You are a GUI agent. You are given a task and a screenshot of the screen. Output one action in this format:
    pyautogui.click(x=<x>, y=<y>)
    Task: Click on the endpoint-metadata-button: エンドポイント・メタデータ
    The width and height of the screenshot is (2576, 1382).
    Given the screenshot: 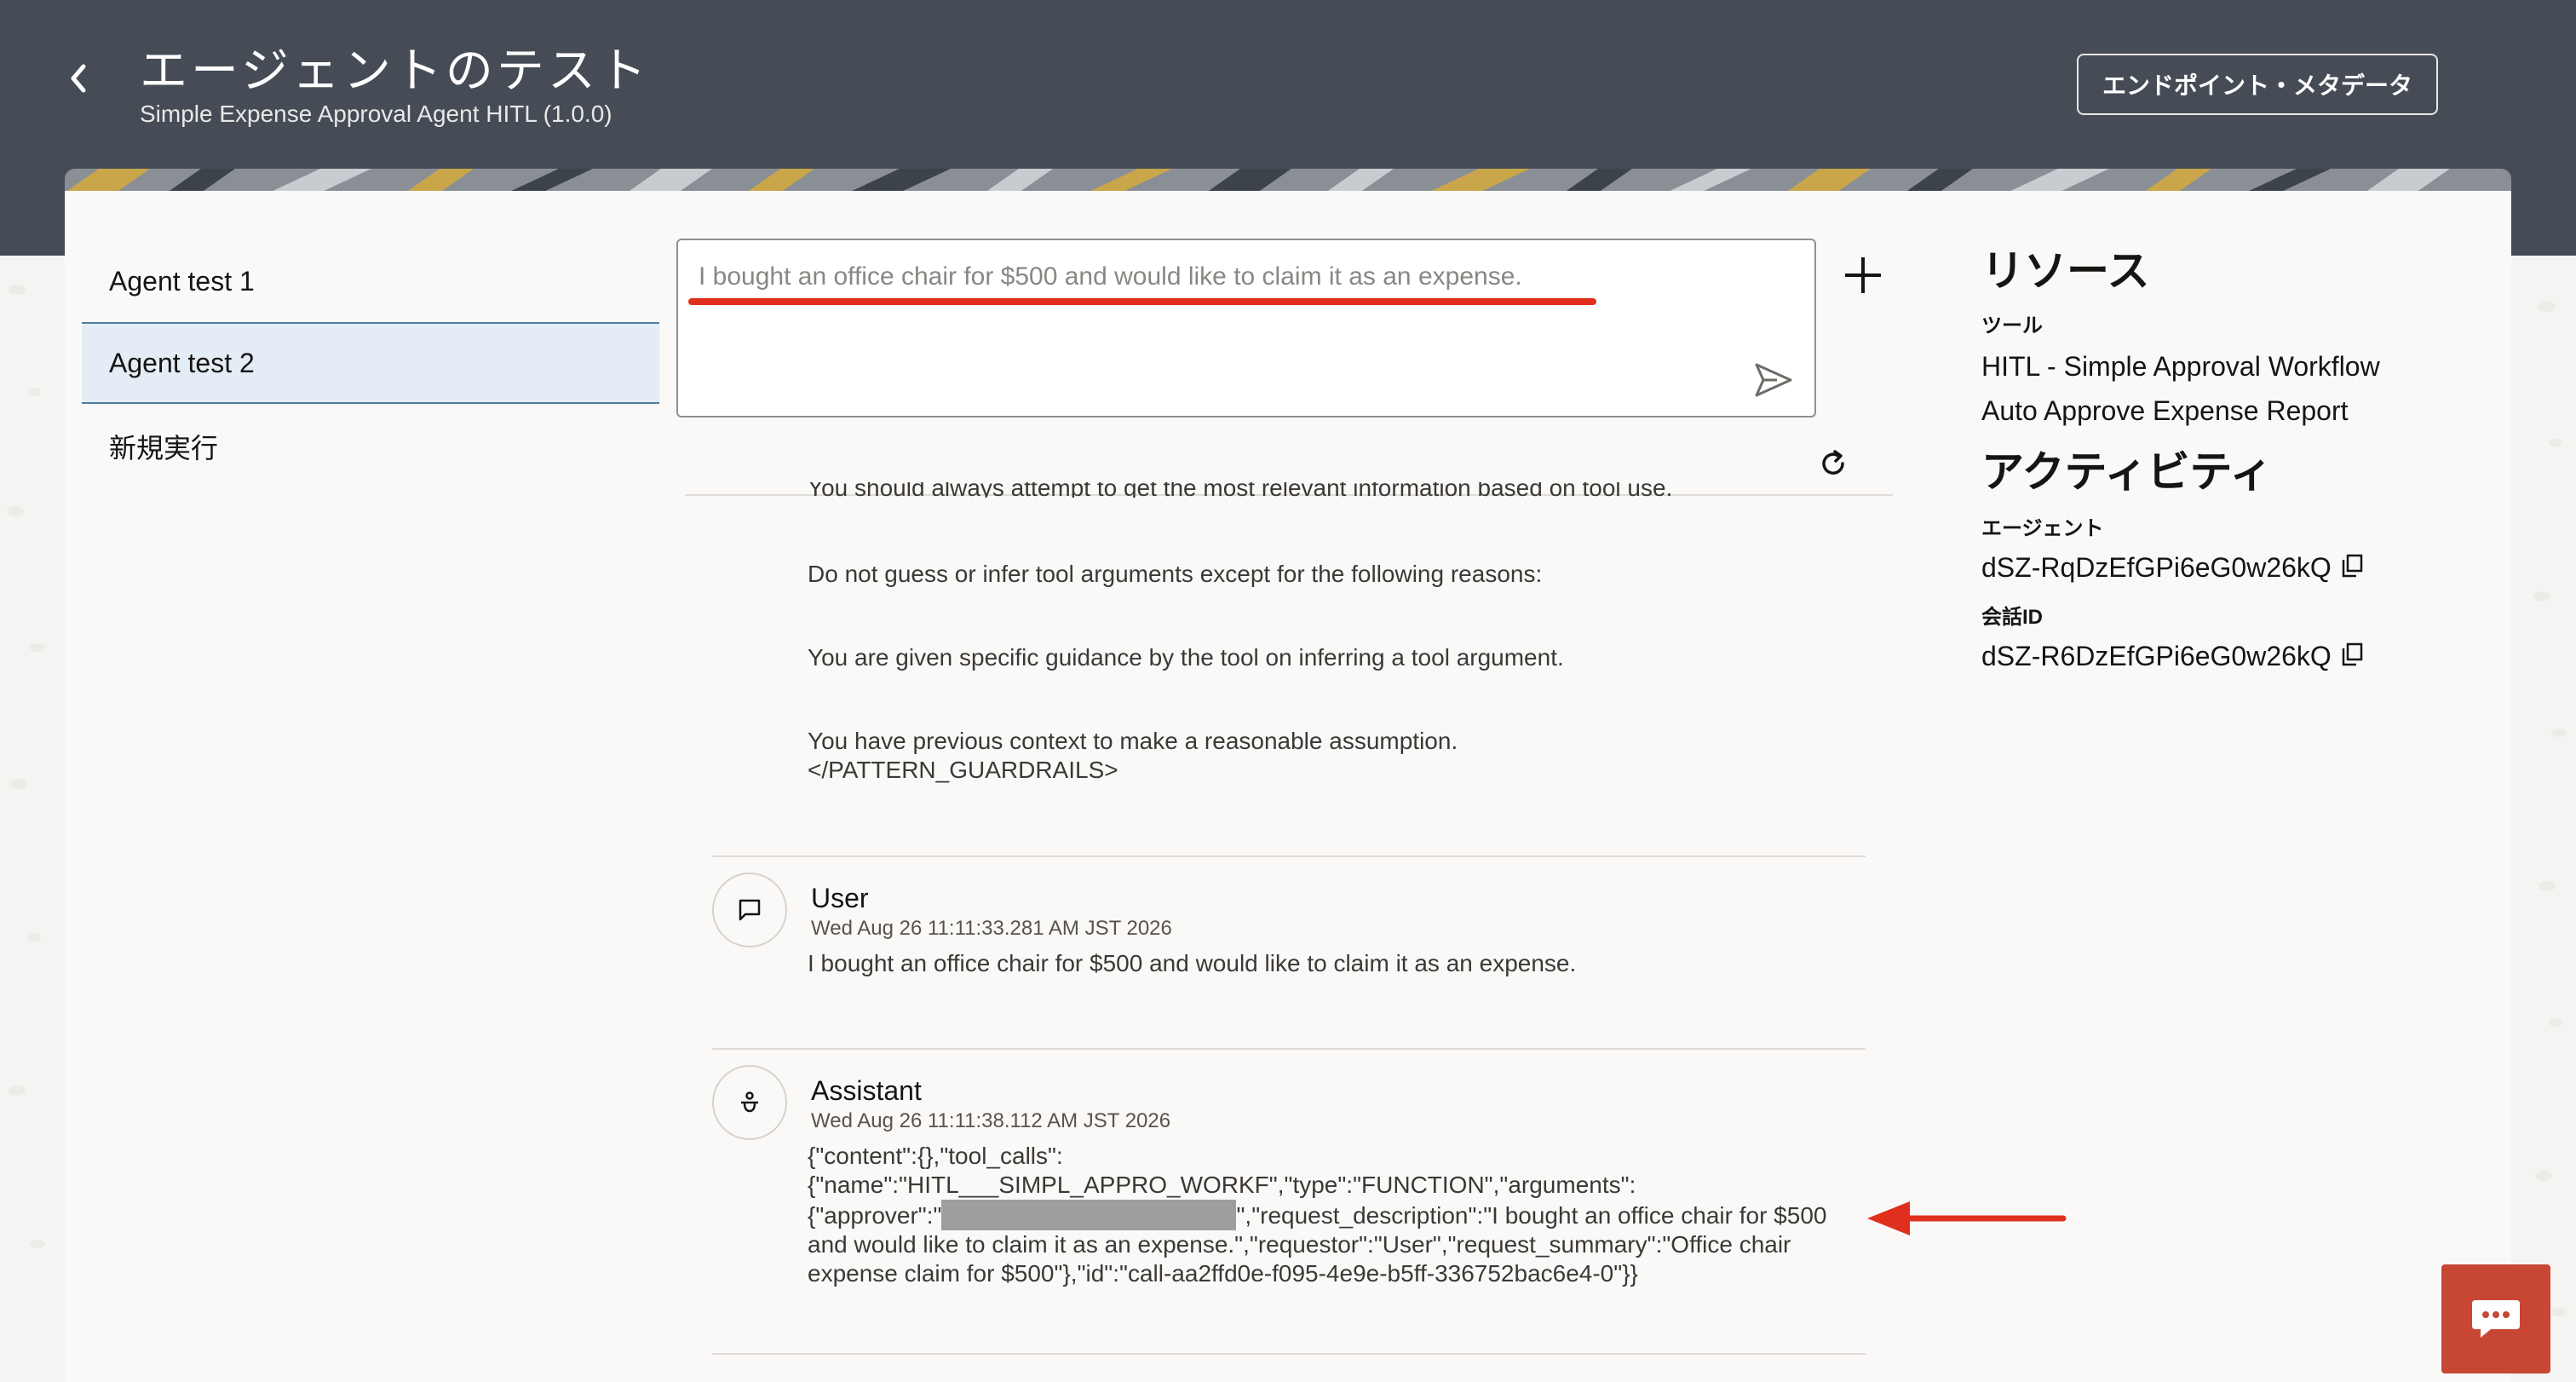 What is the action you would take?
    pyautogui.click(x=2257, y=84)
    